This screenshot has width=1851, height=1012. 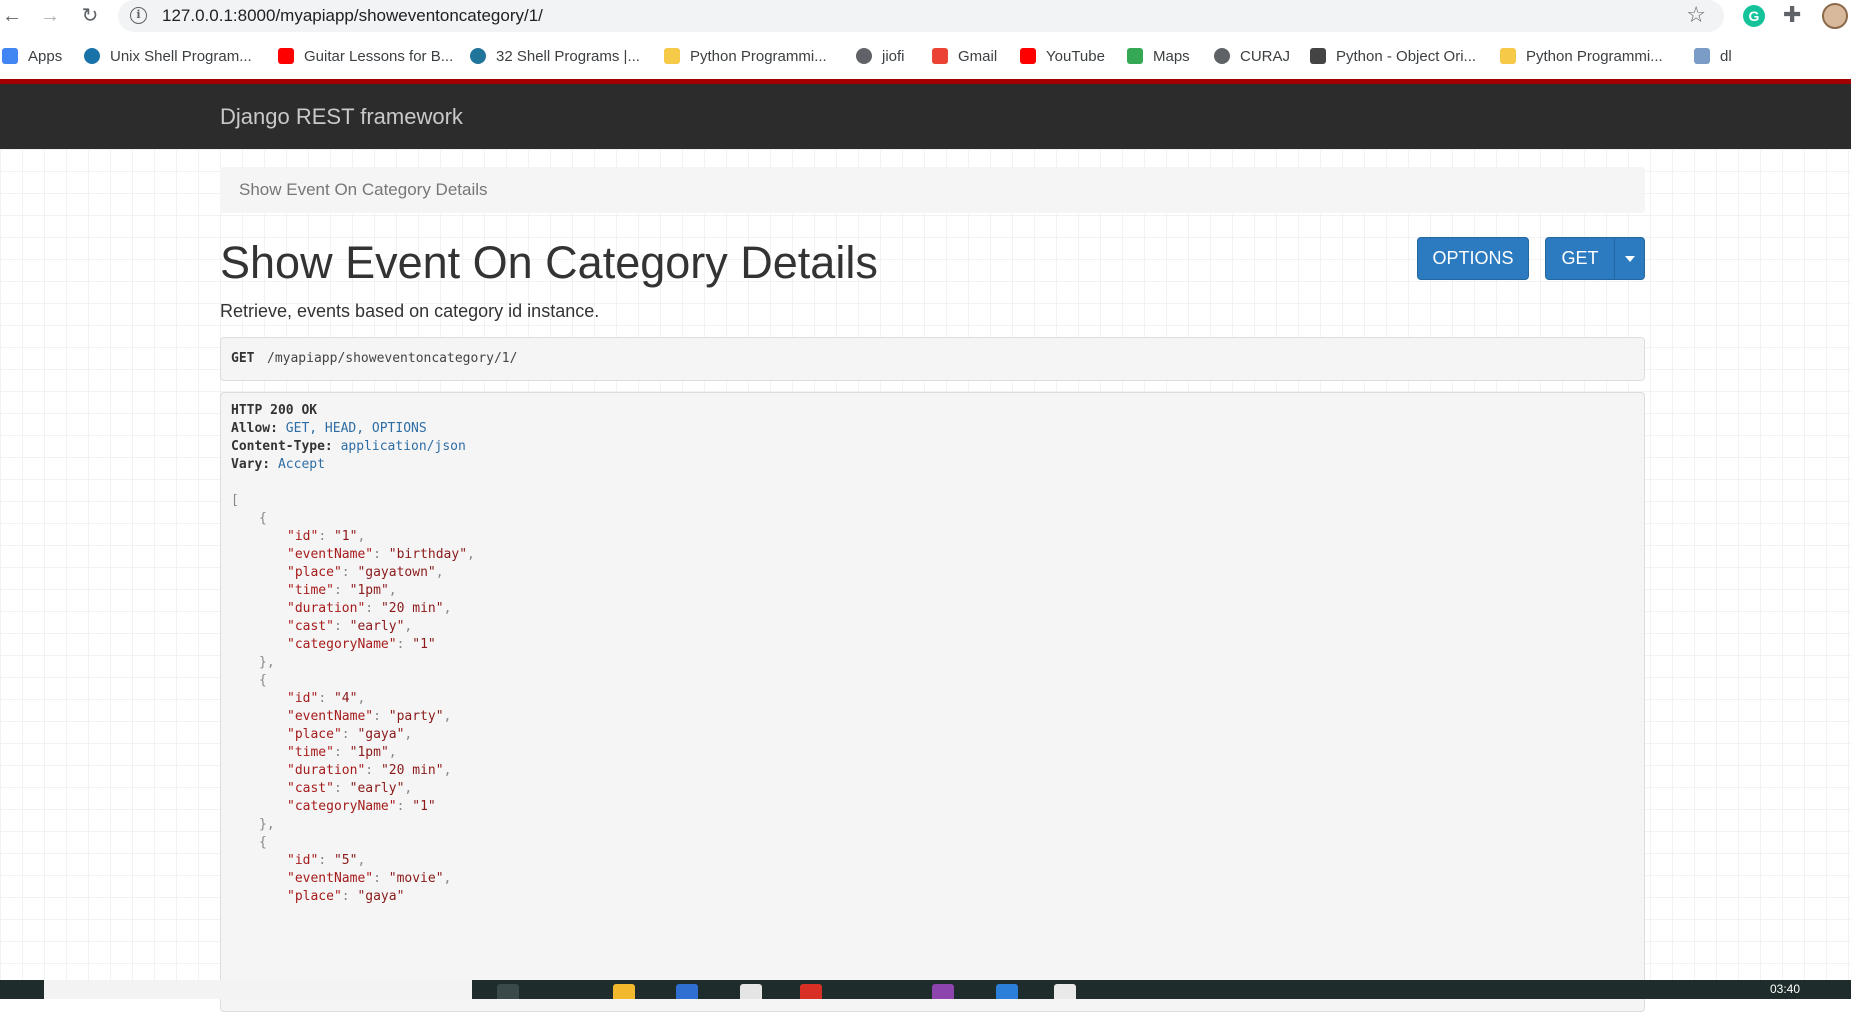 I want to click on options-button: OPTIONS, so click(x=1473, y=258).